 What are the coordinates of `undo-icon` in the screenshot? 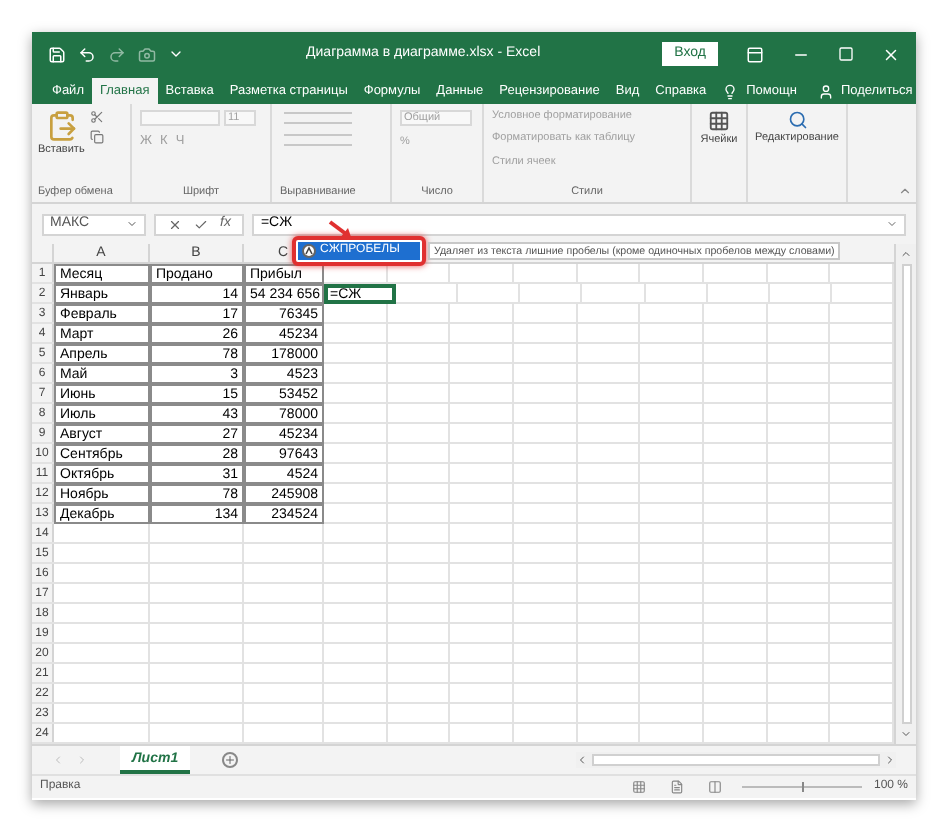 It's located at (87, 54).